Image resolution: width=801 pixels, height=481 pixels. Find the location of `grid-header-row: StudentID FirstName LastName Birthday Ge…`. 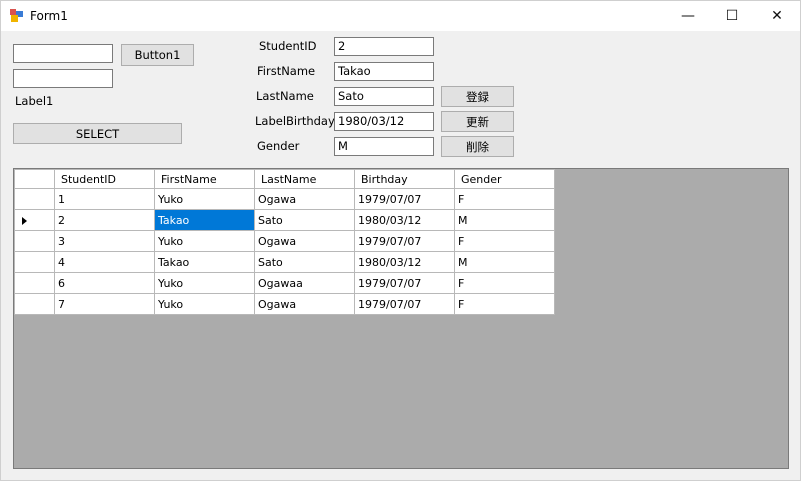

grid-header-row: StudentID FirstName LastName Birthday Ge… is located at coordinates (284, 179).